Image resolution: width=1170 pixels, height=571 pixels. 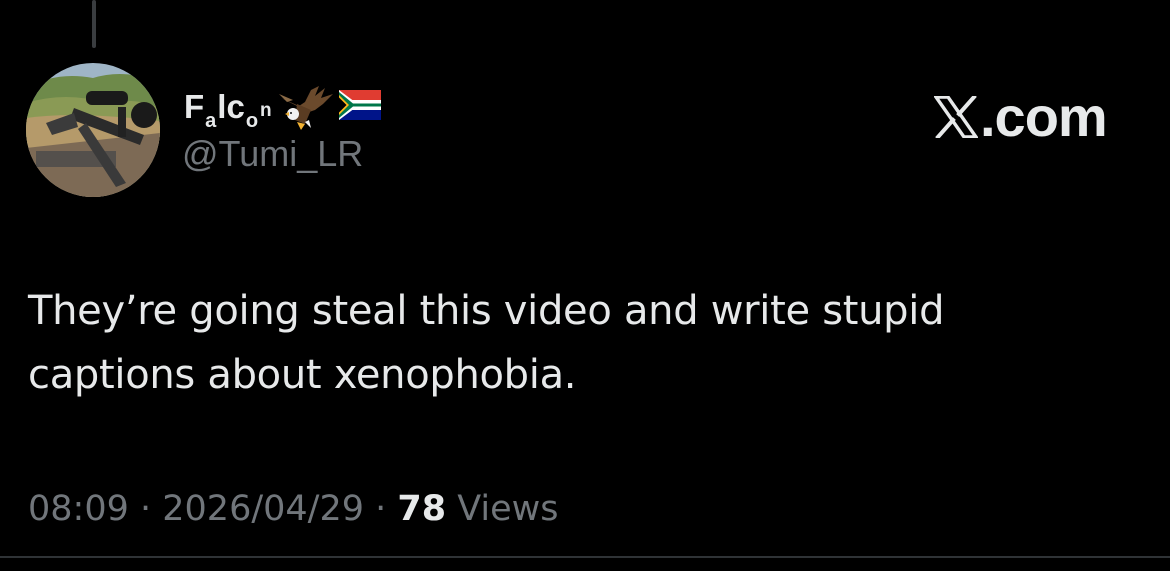 I want to click on brand-watermark: .com, so click(x=1021, y=116).